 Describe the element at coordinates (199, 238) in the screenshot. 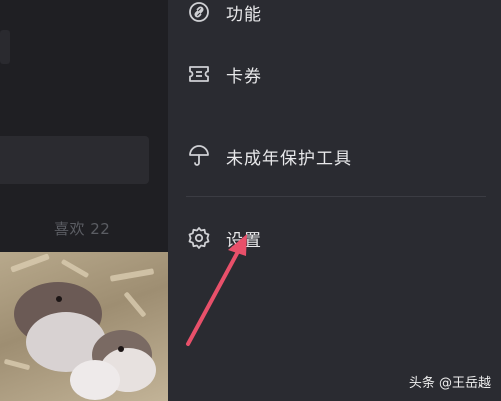

I see `gear-icon` at that location.